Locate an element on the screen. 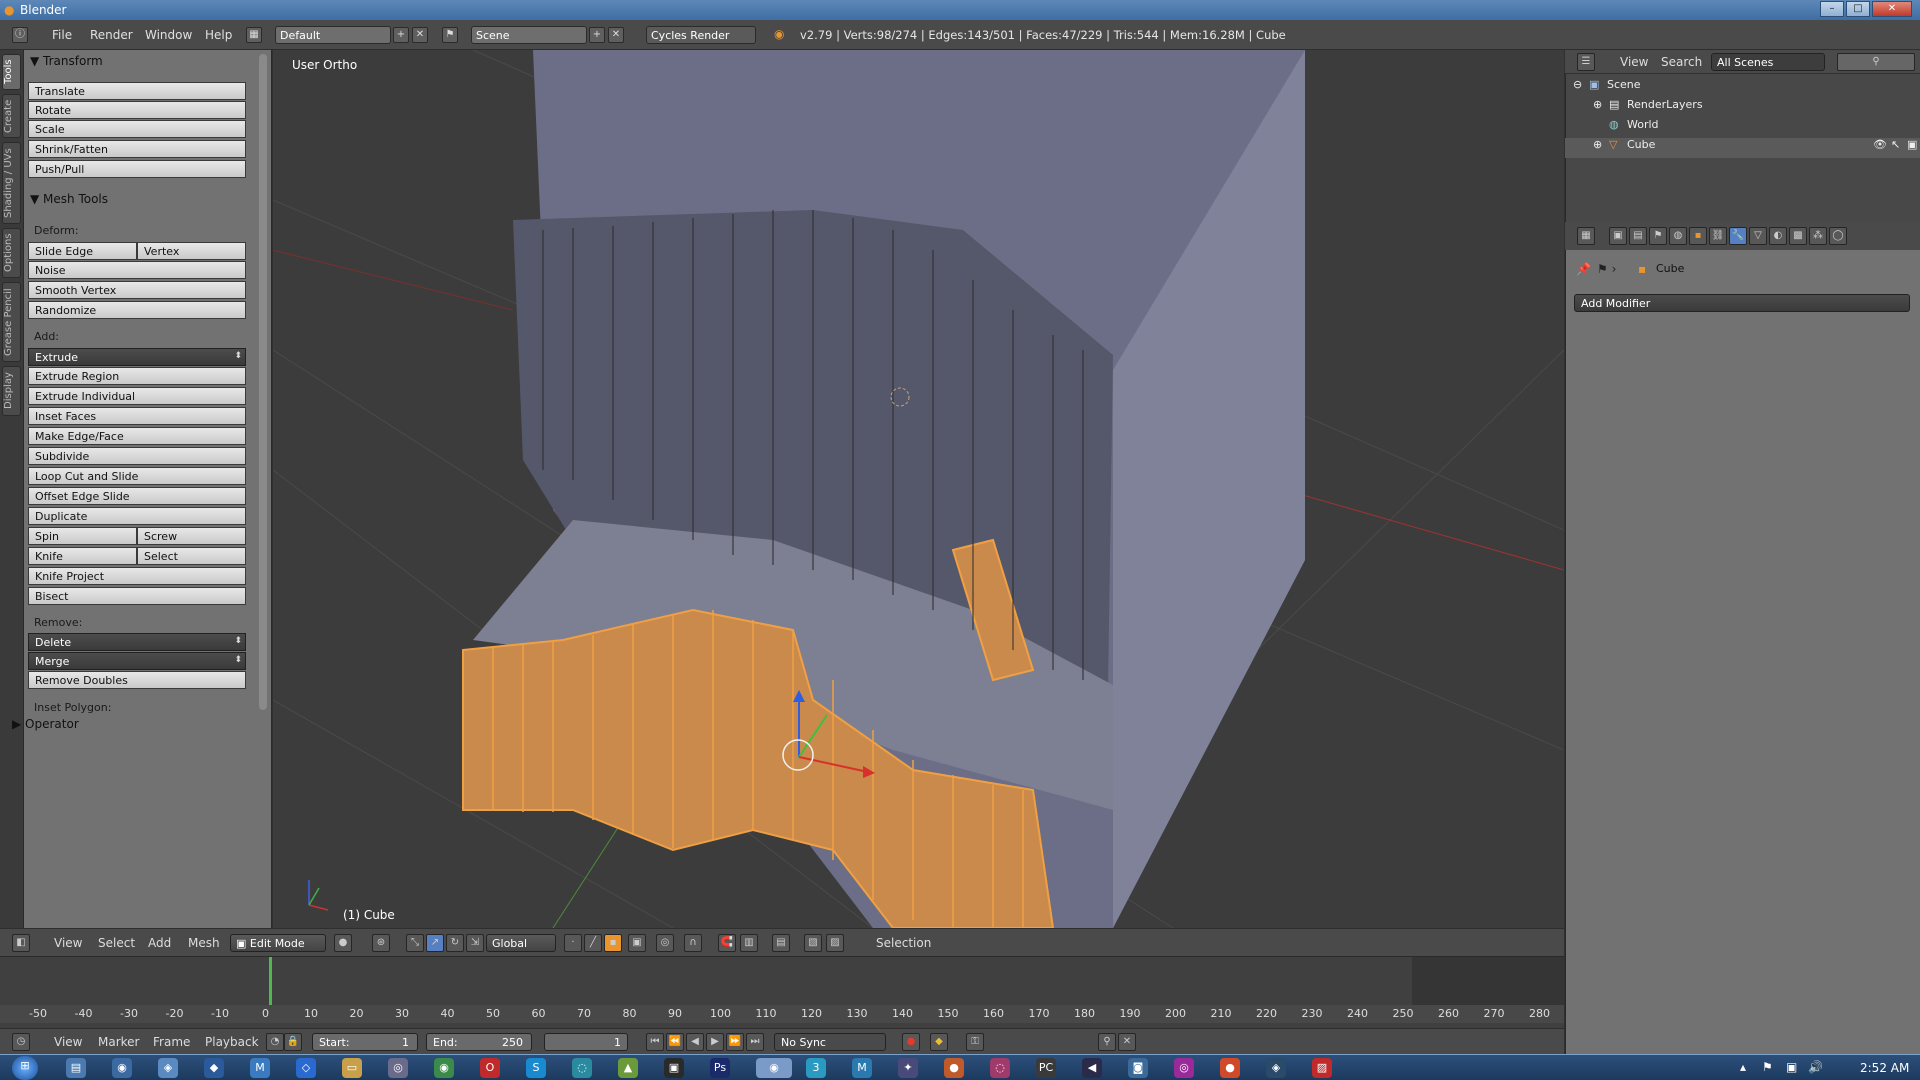 The width and height of the screenshot is (1920, 1080). mode-select: ▣ Edit Mode is located at coordinates (278, 943).